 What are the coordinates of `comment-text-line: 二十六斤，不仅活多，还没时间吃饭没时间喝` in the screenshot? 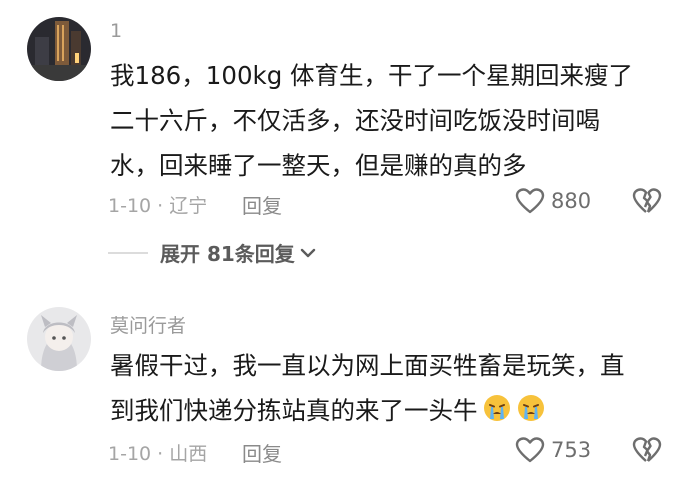 It's located at (355, 120).